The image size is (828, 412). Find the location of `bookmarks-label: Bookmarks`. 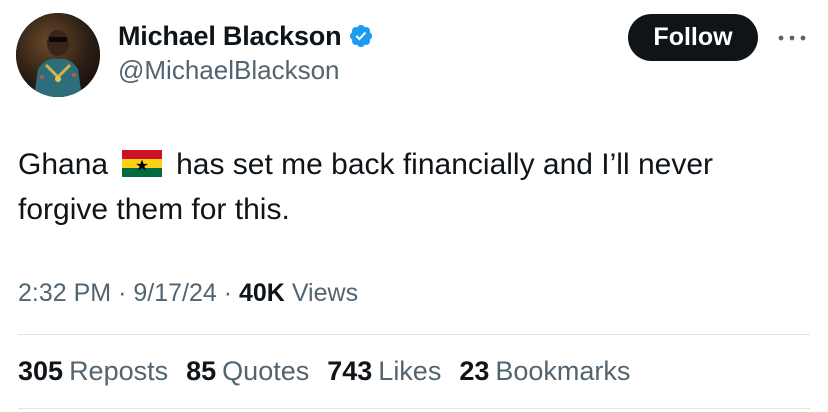

bookmarks-label: Bookmarks is located at coordinates (563, 371).